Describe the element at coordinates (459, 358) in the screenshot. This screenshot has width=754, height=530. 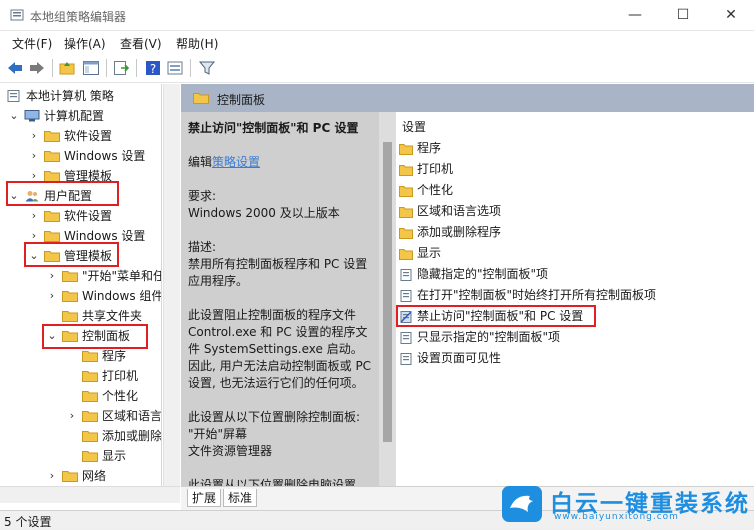
I see `settings-row-label: 设置页面可见性` at that location.